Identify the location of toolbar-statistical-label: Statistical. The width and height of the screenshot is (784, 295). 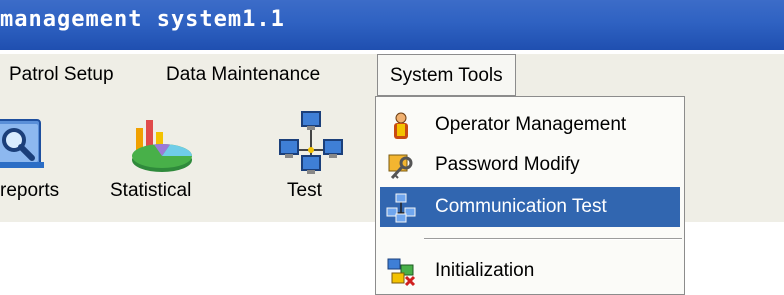
(150, 191).